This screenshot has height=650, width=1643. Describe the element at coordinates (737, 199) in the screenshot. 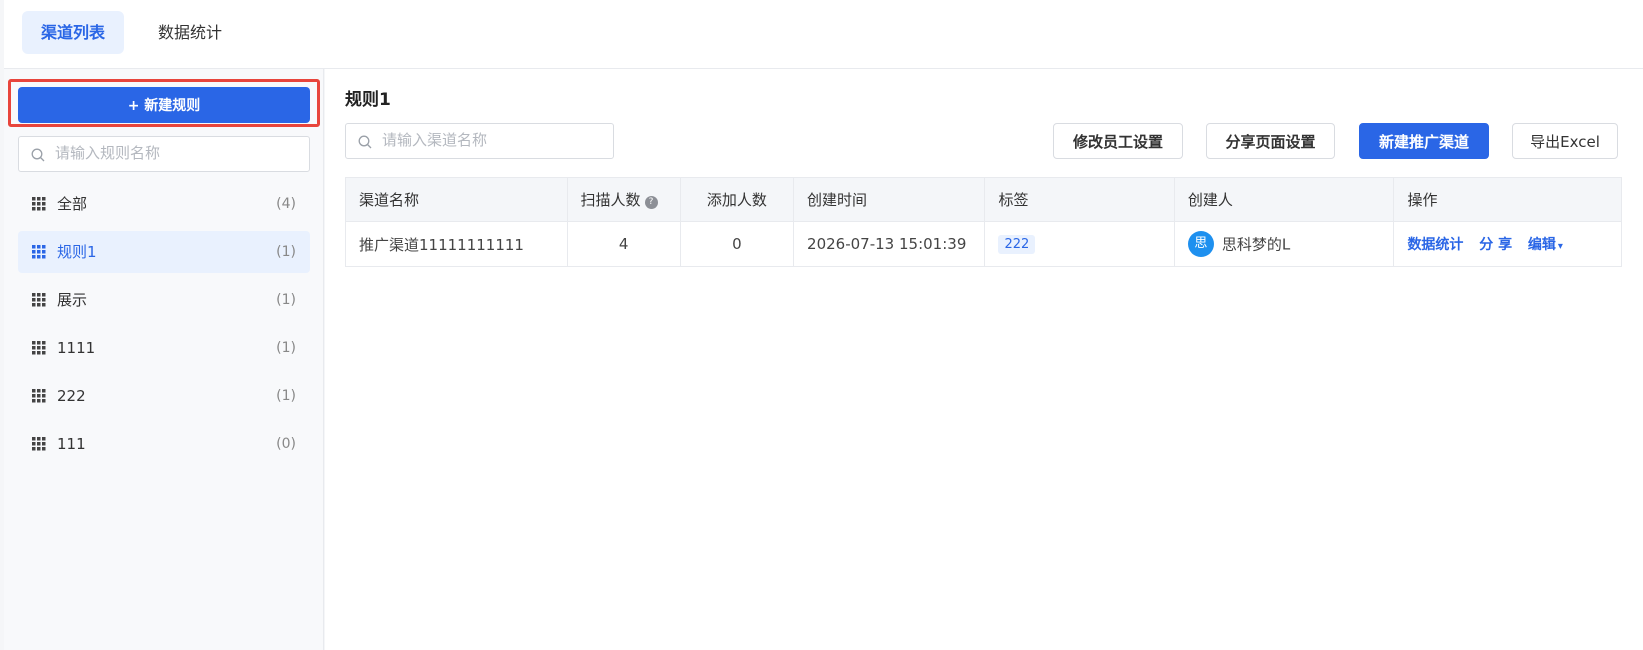

I see `column-header-adds: 添加人数` at that location.